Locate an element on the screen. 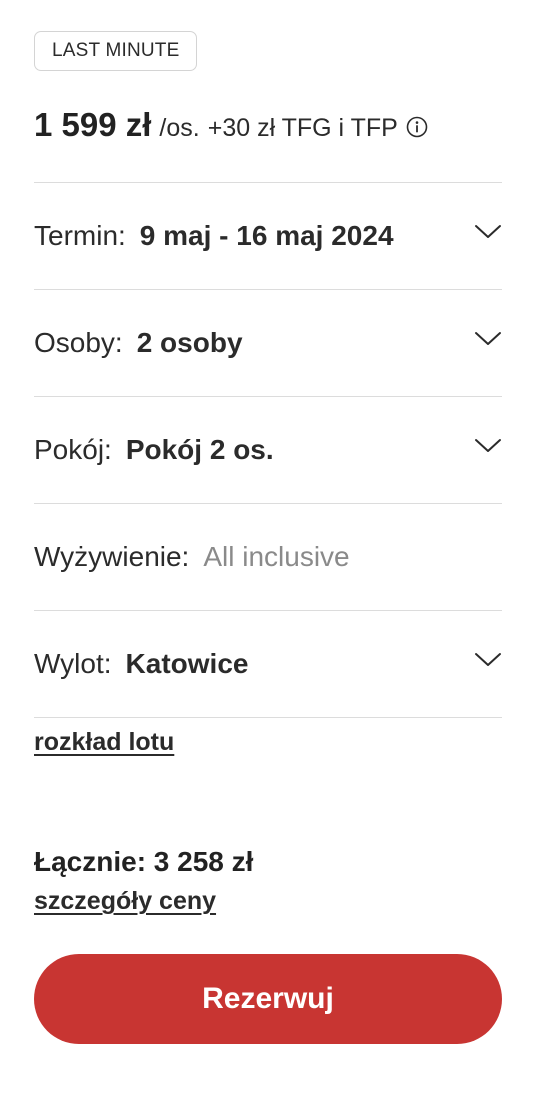 This screenshot has width=536, height=1098. term-select: Termin: 9 maj - 16 maj 2024 is located at coordinates (268, 236).